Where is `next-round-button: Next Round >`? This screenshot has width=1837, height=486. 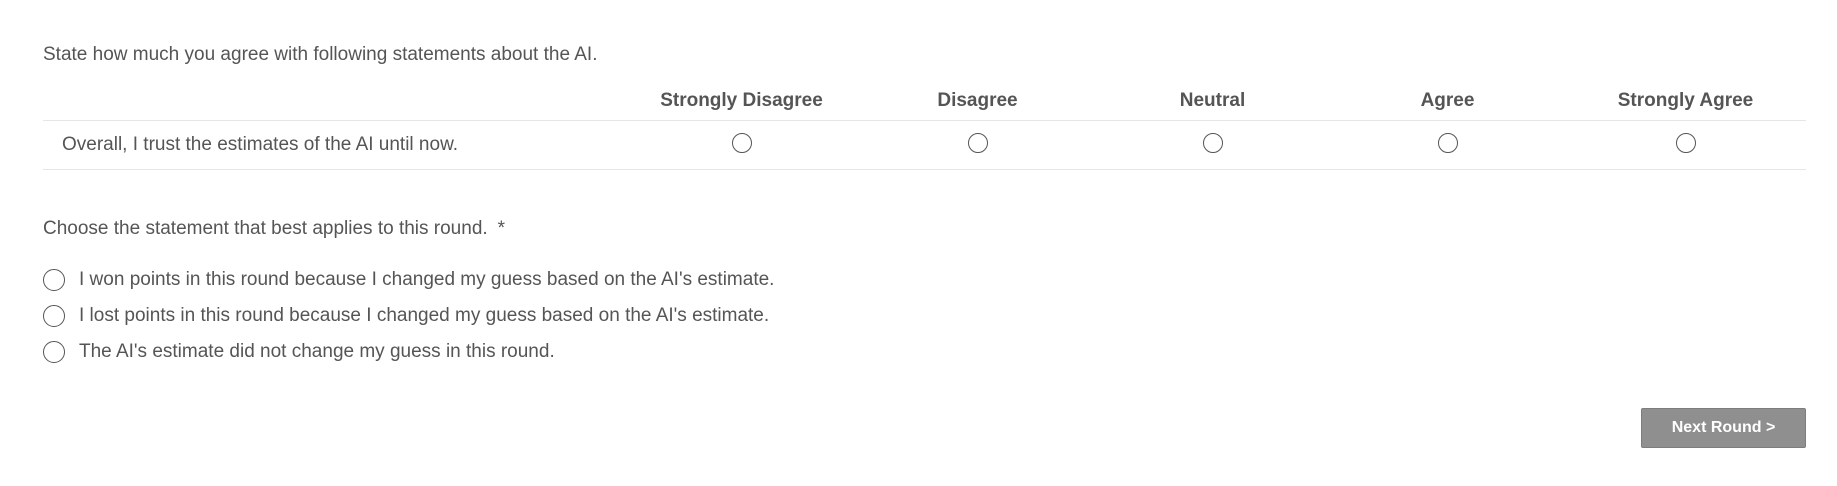 next-round-button: Next Round > is located at coordinates (1723, 428).